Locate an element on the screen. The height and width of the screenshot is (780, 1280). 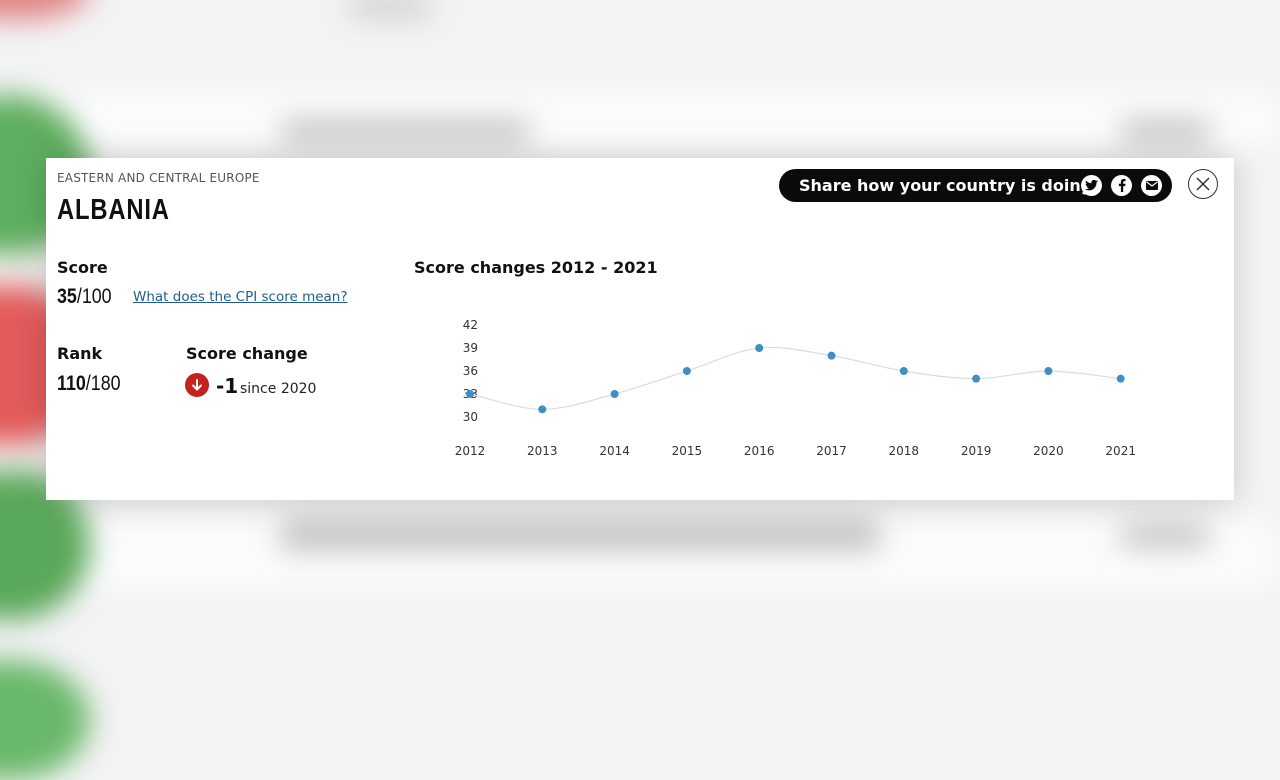
x-tick-label: 2015 is located at coordinates (687, 451).